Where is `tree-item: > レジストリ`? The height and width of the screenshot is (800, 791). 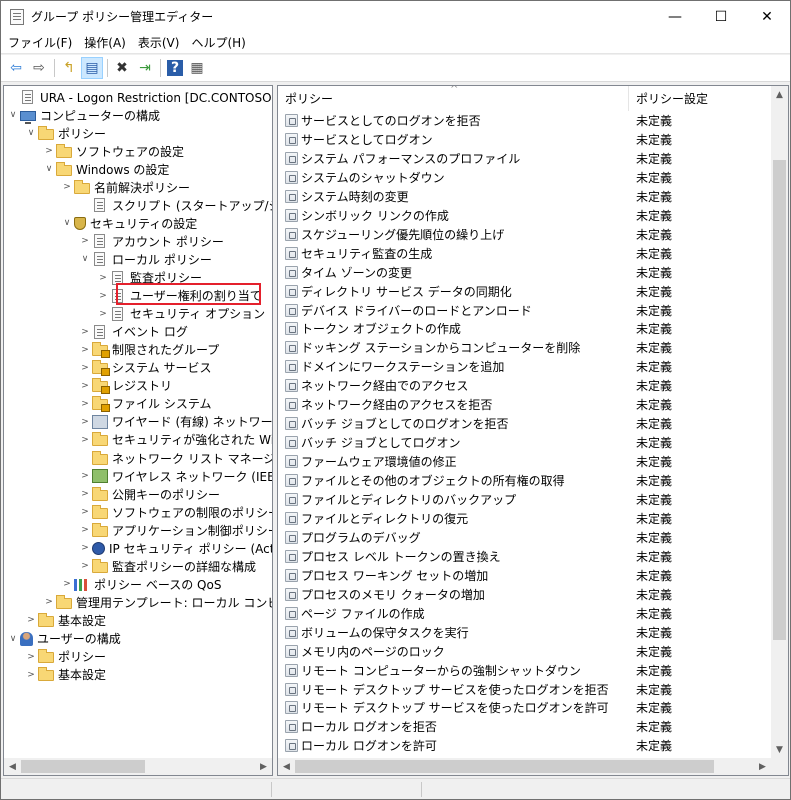
tree-item: > レジストリ is located at coordinates (125, 386).